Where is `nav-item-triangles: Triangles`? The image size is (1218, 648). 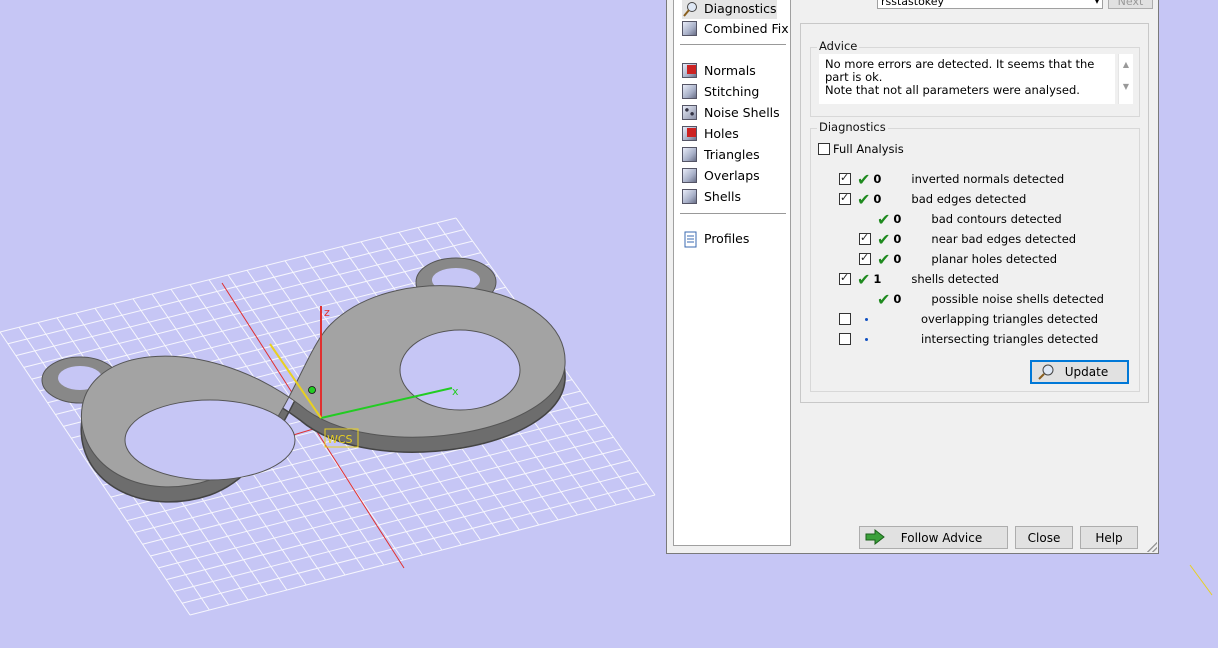
nav-item-triangles: Triangles is located at coordinates (721, 155).